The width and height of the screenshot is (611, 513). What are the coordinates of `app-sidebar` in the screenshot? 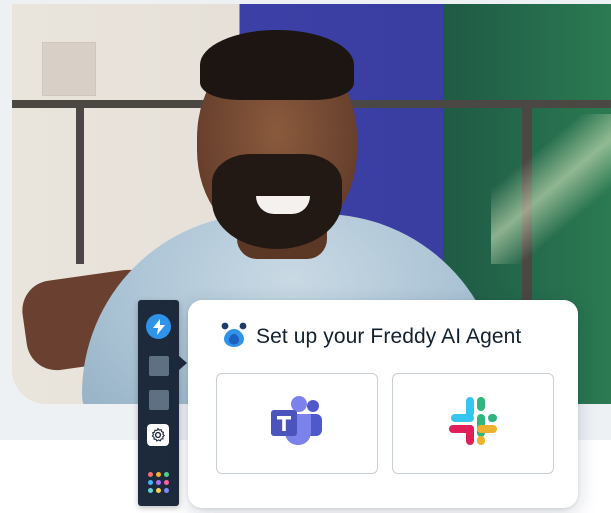 It's located at (162, 403).